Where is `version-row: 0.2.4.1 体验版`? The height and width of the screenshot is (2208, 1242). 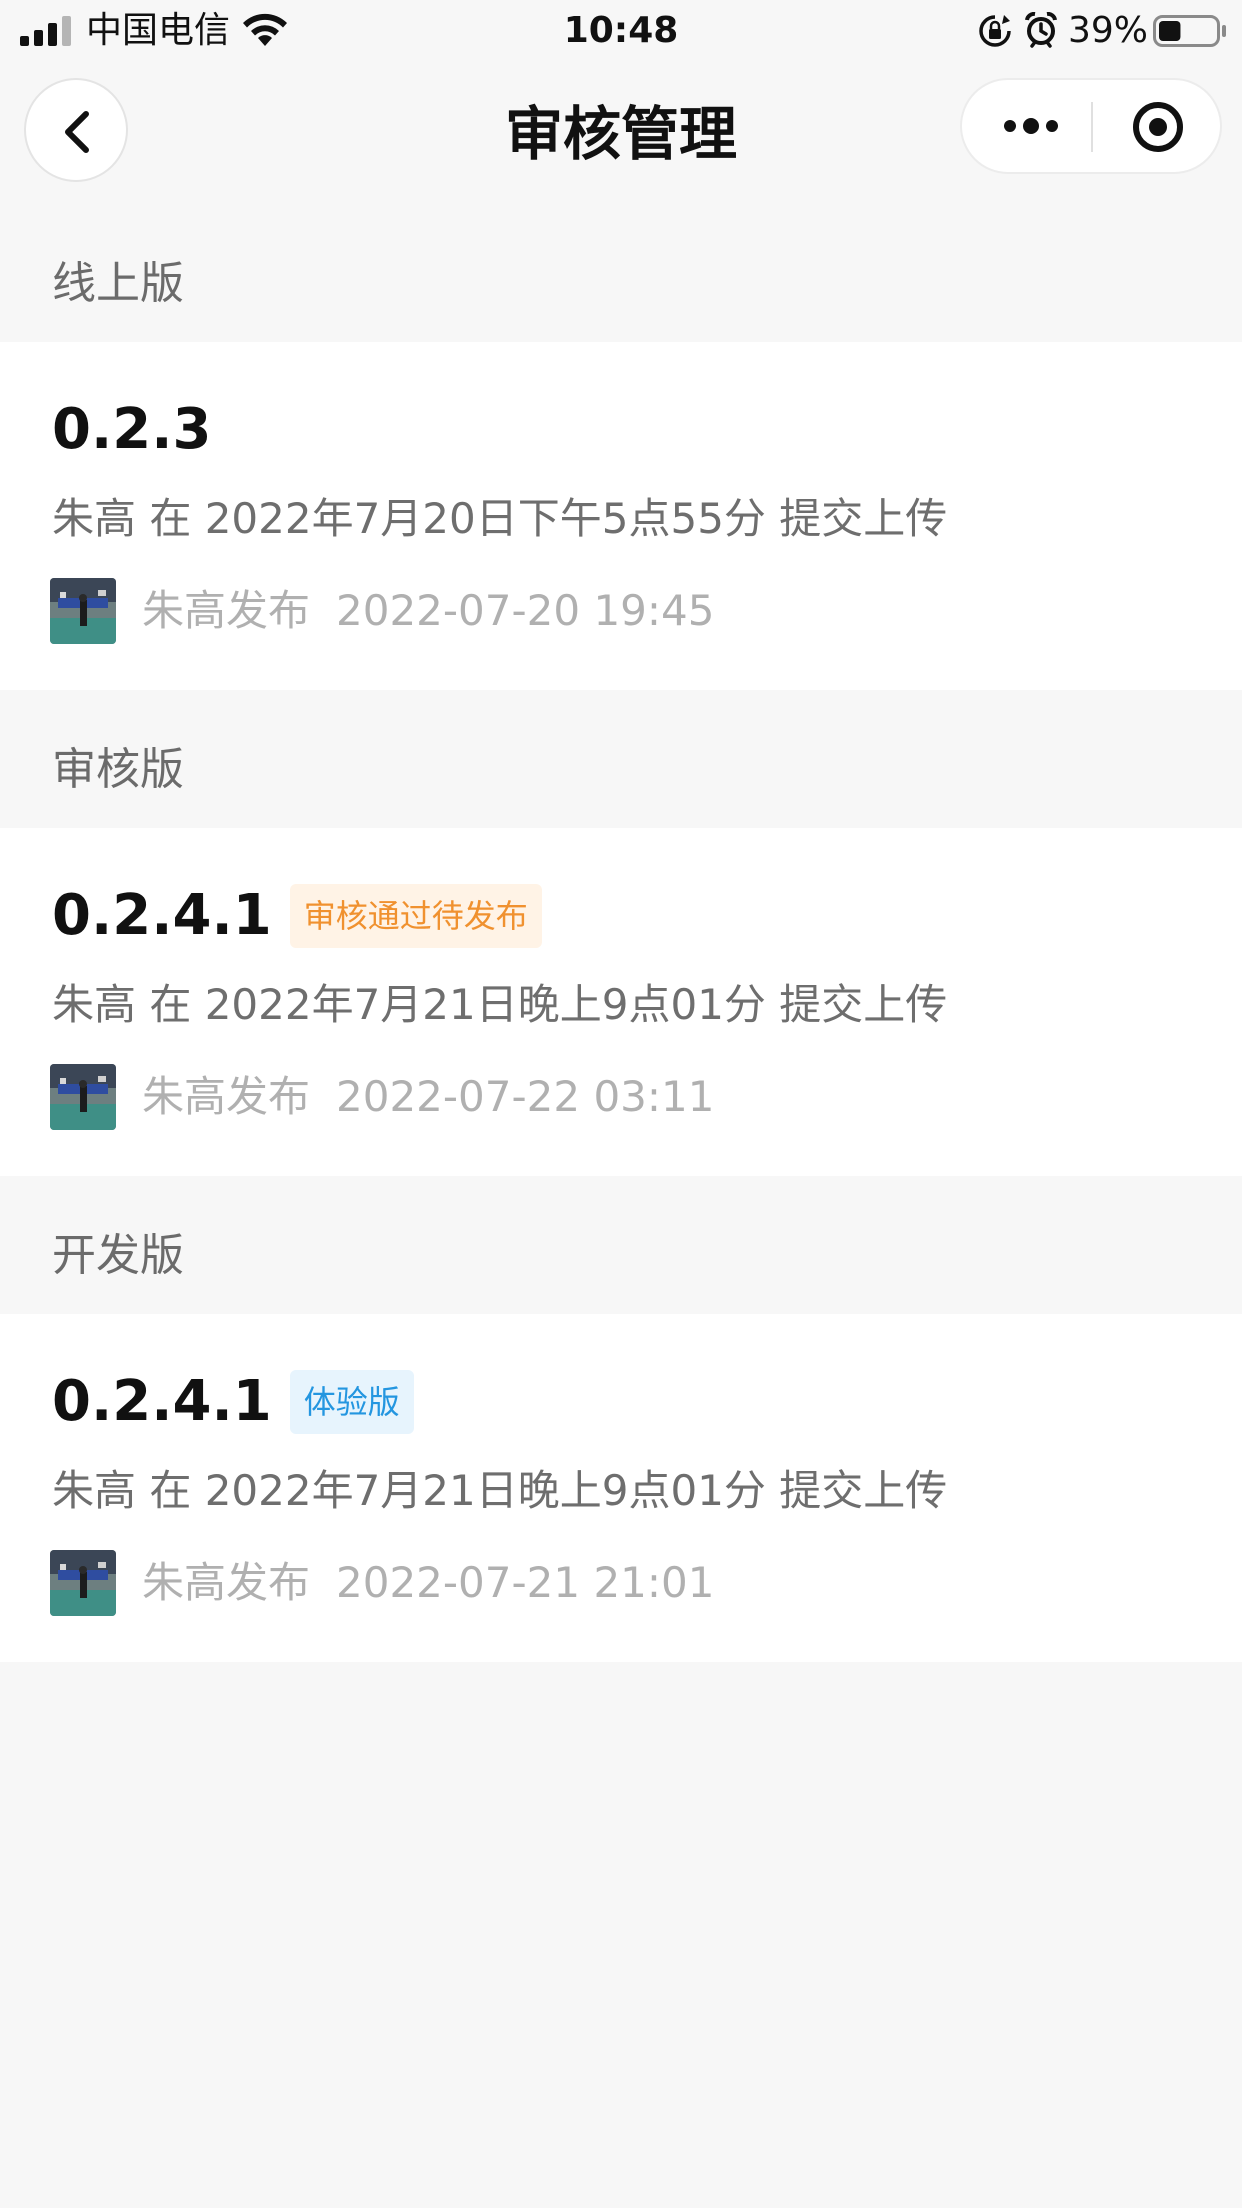 version-row: 0.2.4.1 体验版 is located at coordinates (233, 1402).